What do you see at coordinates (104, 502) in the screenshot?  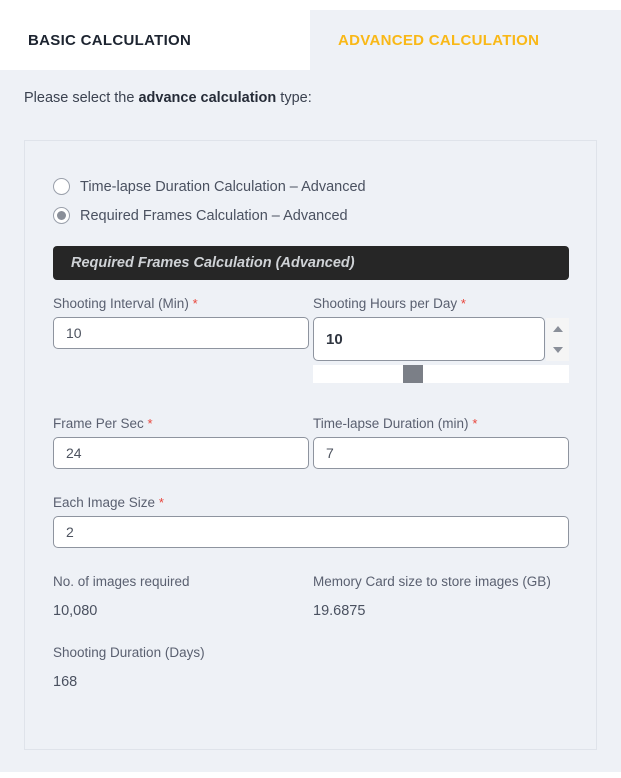 I see `label-each-image-size-text: Each Image Size` at bounding box center [104, 502].